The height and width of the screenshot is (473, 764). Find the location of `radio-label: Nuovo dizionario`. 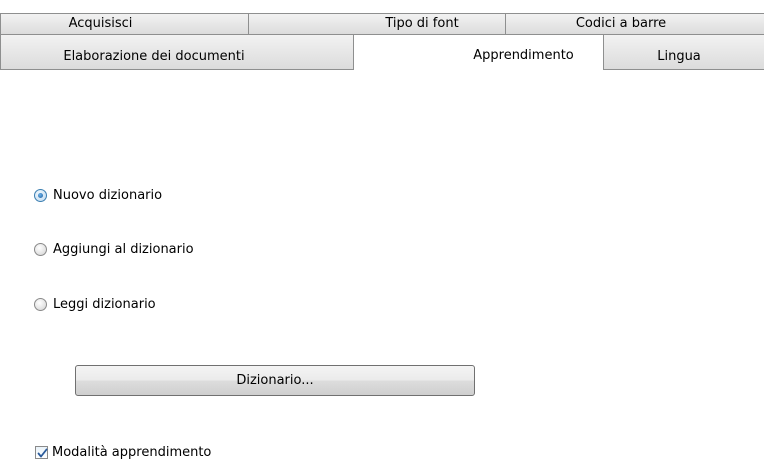

radio-label: Nuovo dizionario is located at coordinates (108, 195).